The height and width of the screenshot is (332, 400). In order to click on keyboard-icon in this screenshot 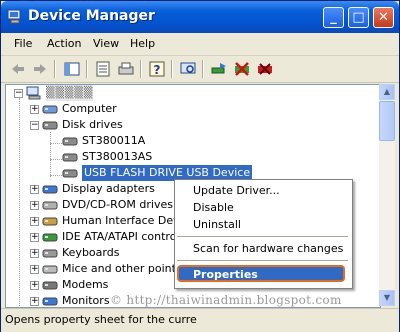, I will do `click(50, 253)`.